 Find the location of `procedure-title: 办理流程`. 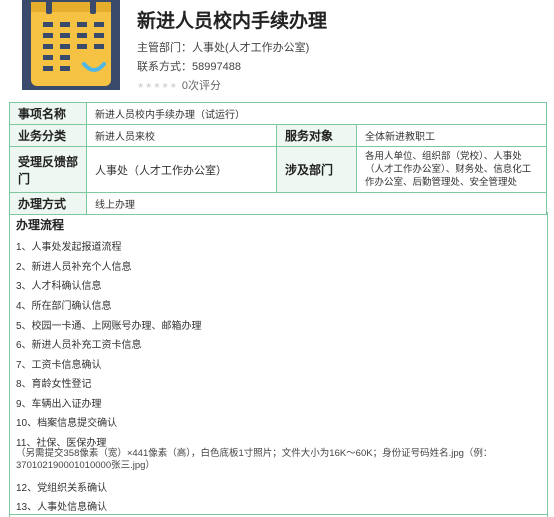

procedure-title: 办理流程 is located at coordinates (40, 225).